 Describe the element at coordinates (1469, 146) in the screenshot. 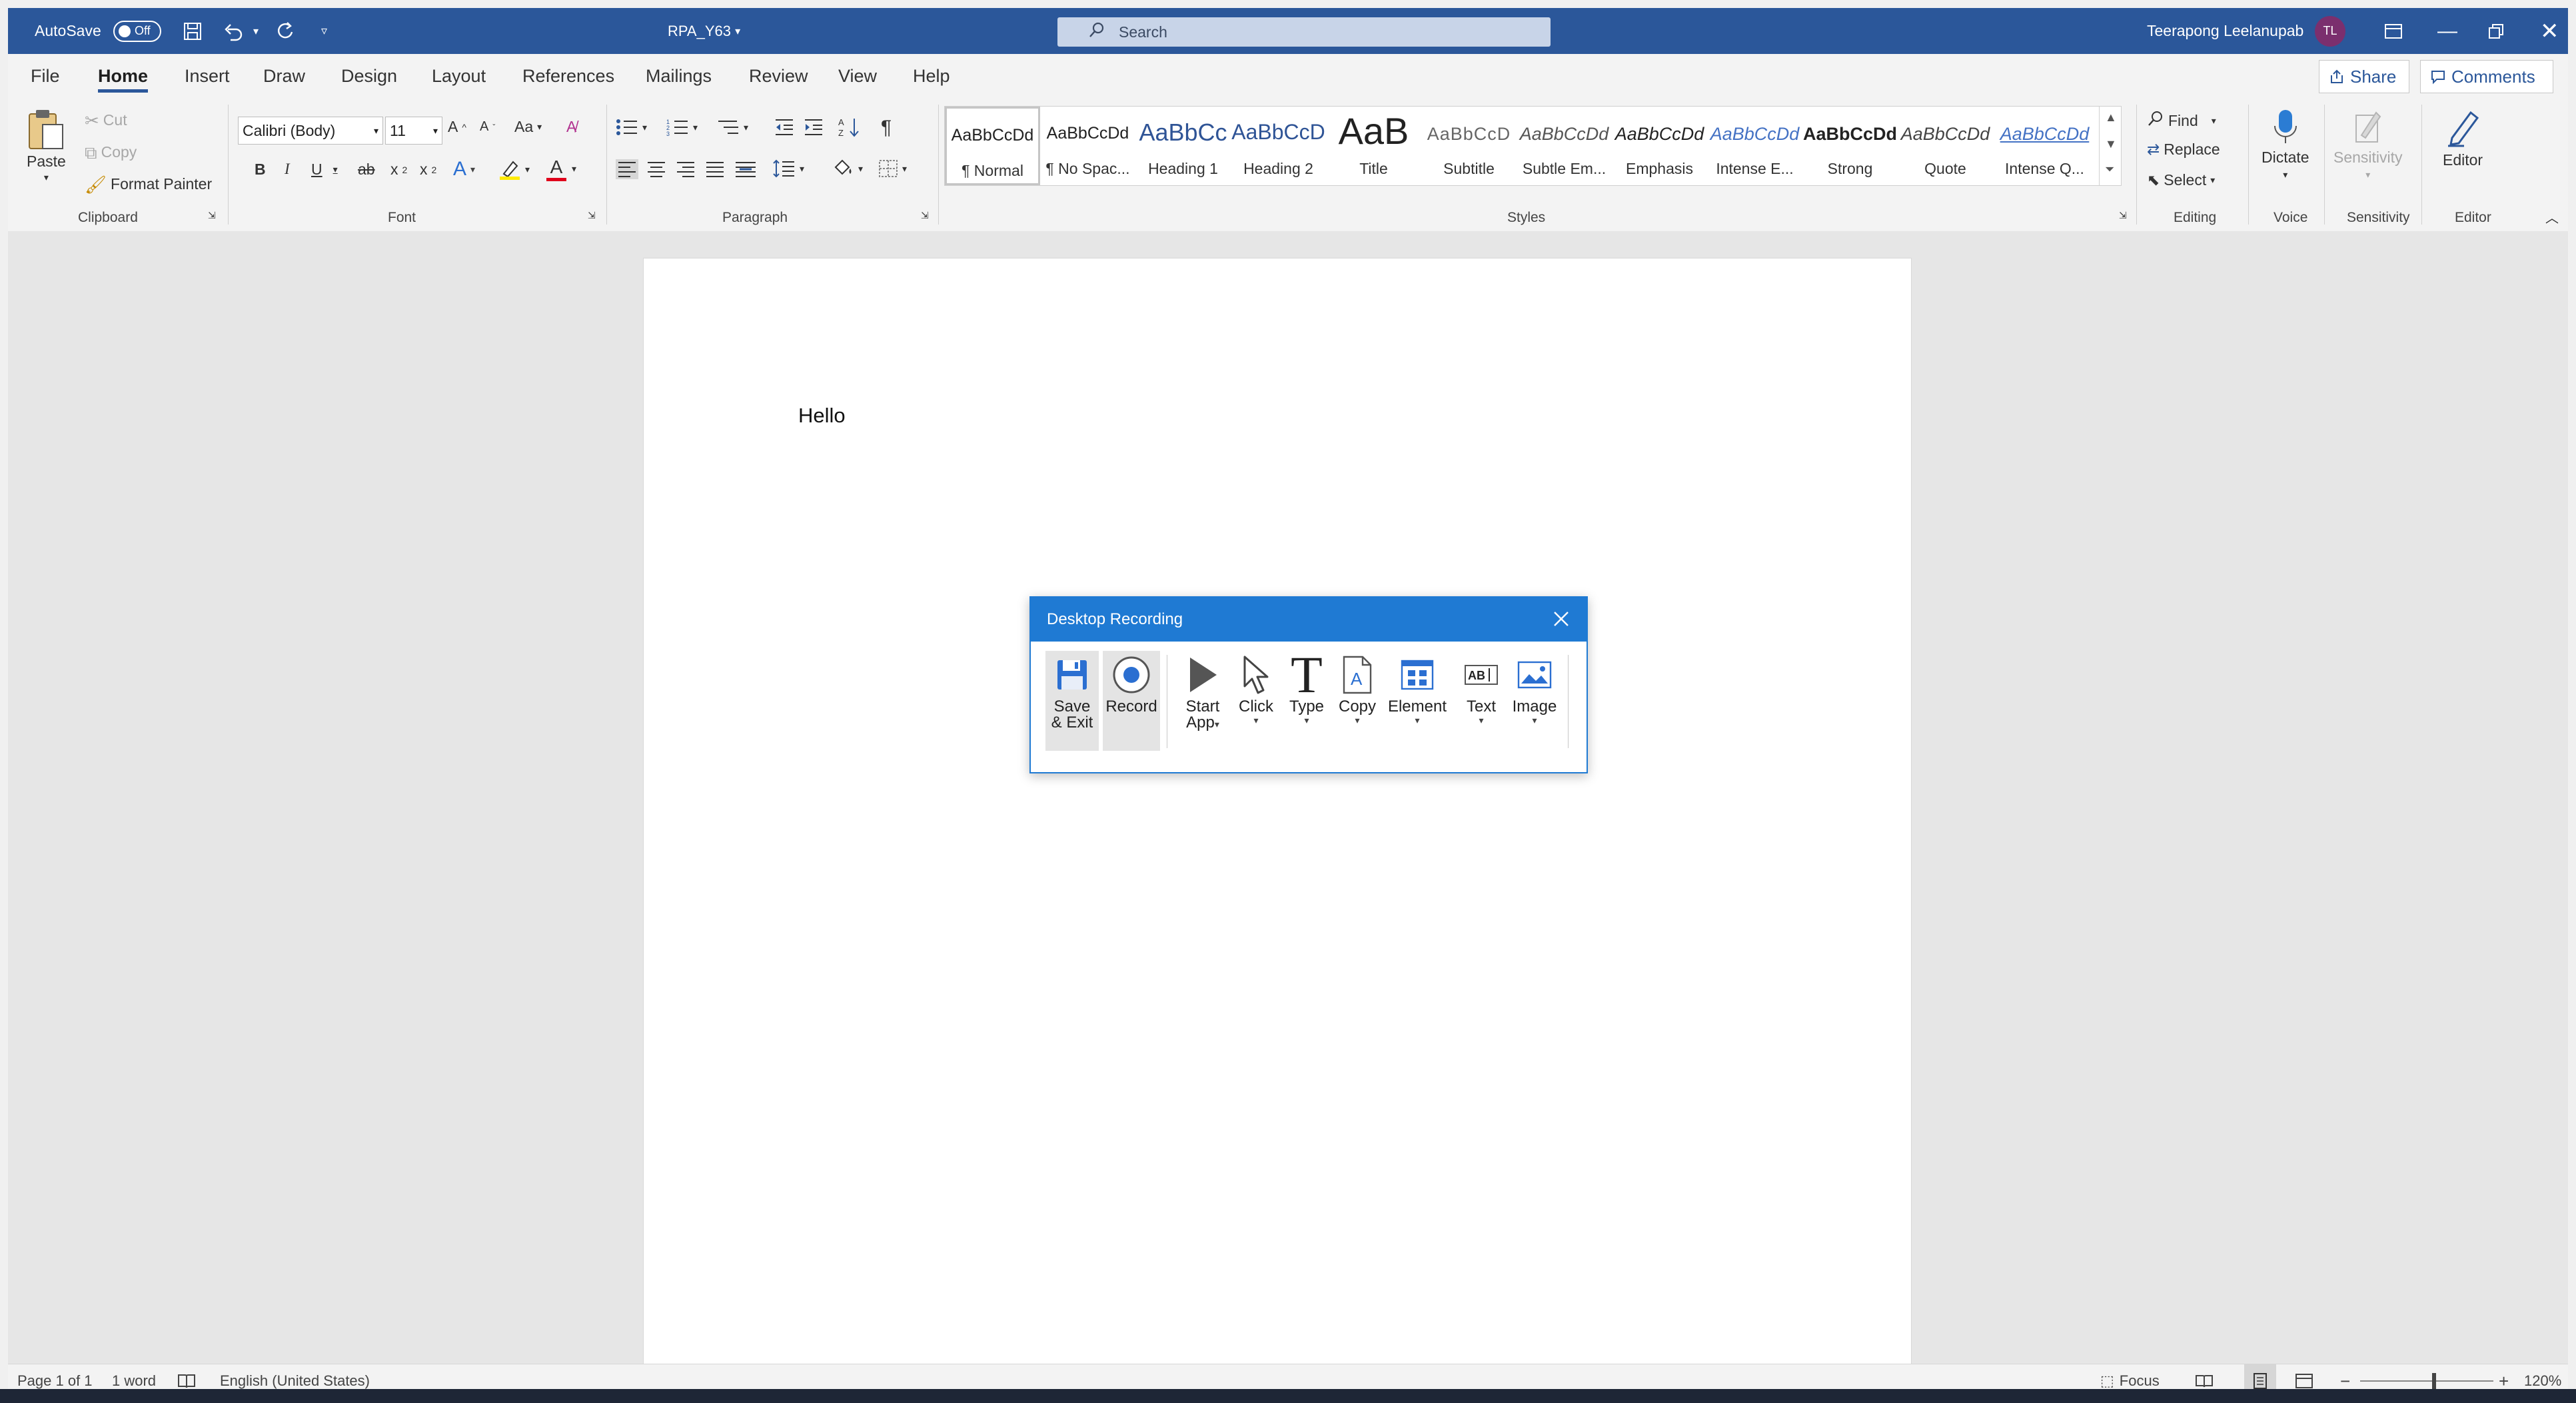

I see `style-subtitle: AaBbCcD Subtitle` at that location.